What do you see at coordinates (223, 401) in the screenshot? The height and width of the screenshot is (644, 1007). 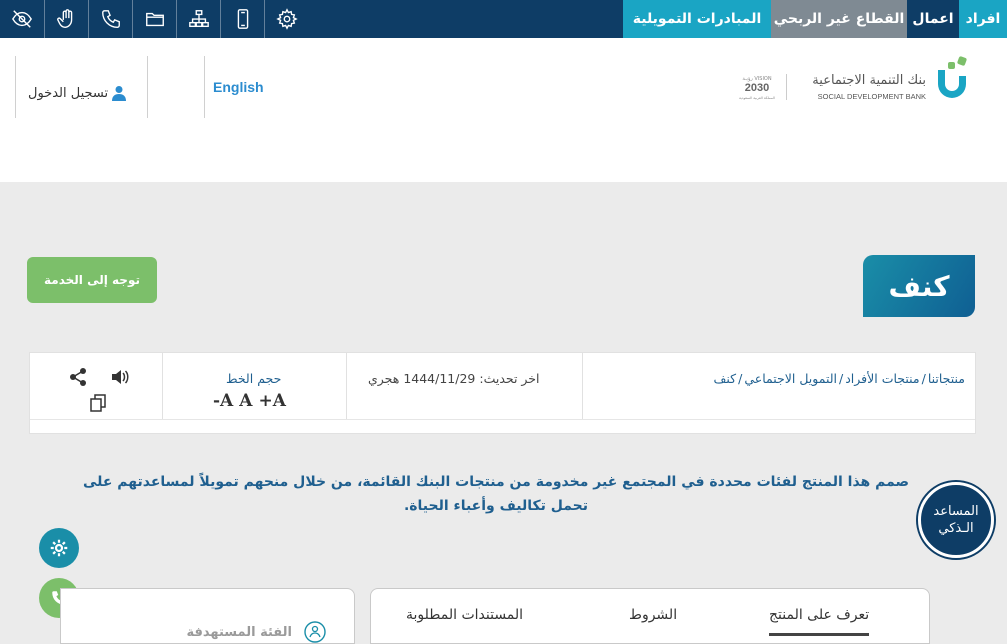 I see `font-decrease-button: -A` at bounding box center [223, 401].